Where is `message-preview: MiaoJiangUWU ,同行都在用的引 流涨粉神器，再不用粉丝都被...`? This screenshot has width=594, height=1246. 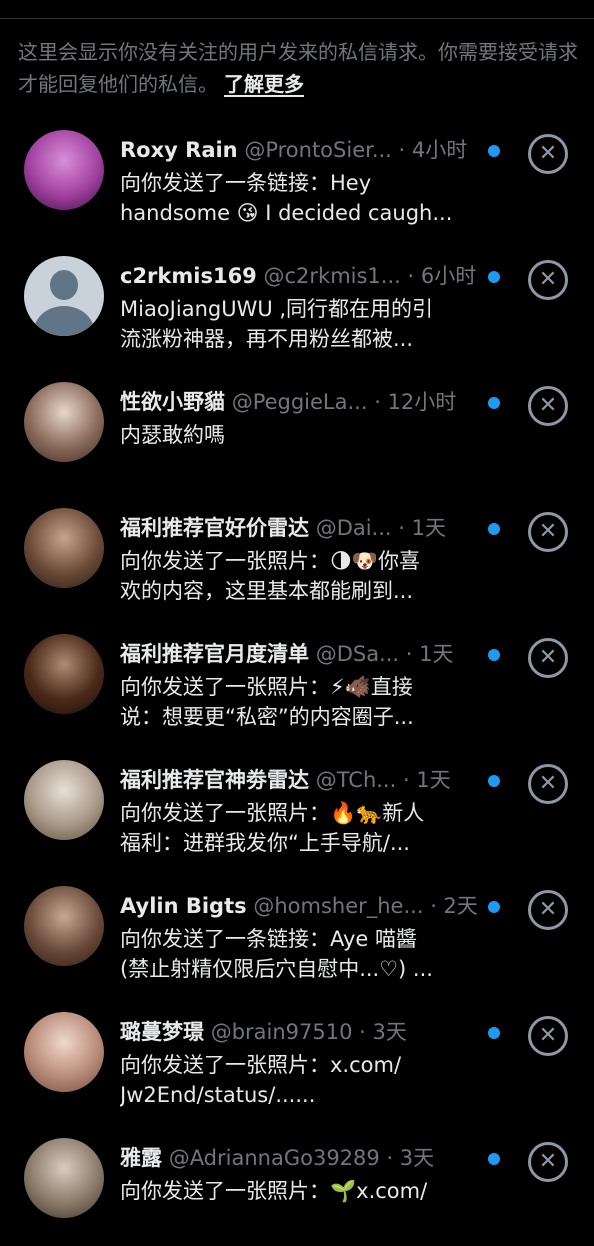 message-preview: MiaoJiangUWU ,同行都在用的引 流涨粉神器，再不用粉丝都被... is located at coordinates (300, 324).